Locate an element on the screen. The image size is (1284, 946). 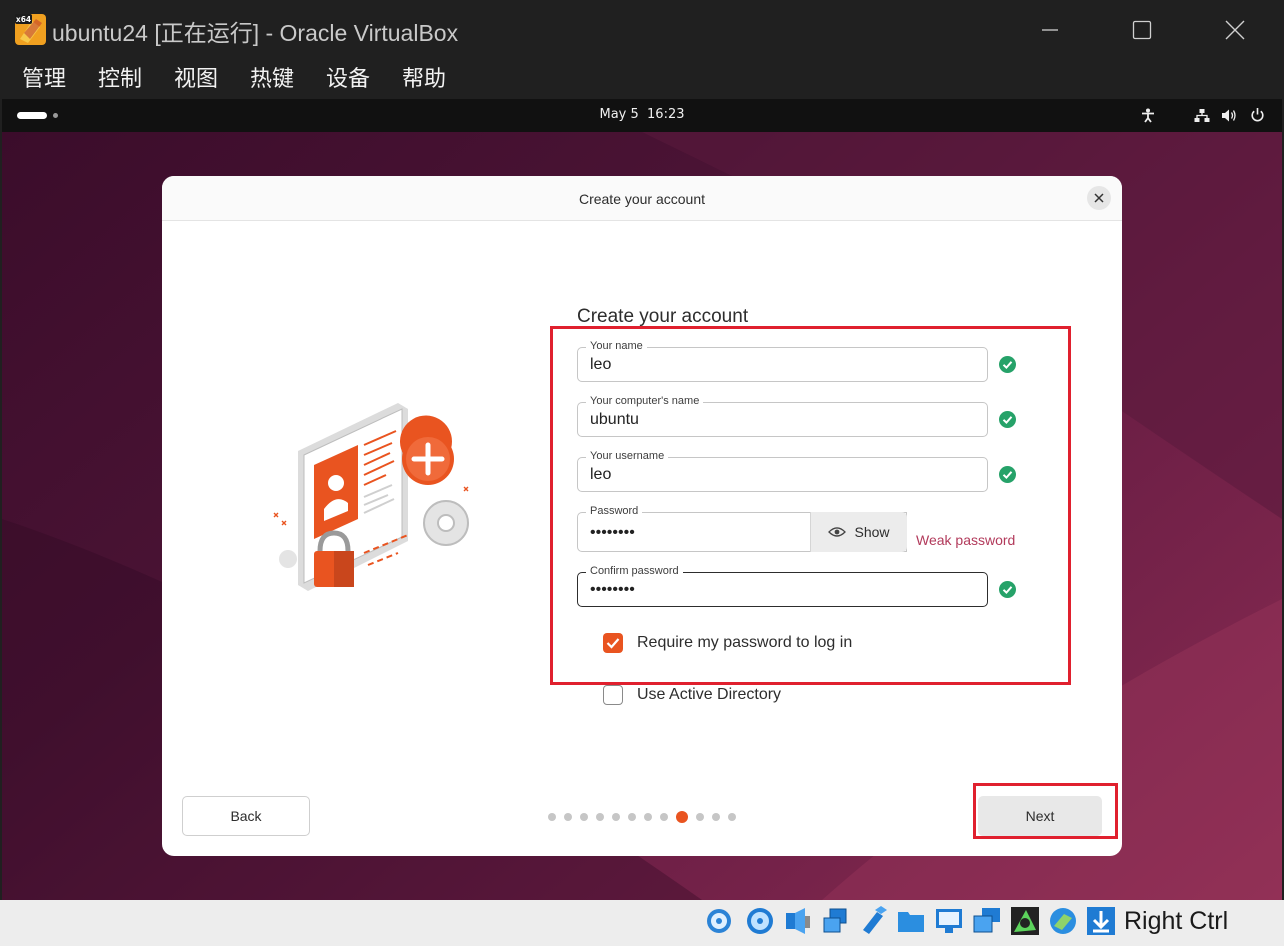
minimize-icon is located at coordinates (1050, 30).